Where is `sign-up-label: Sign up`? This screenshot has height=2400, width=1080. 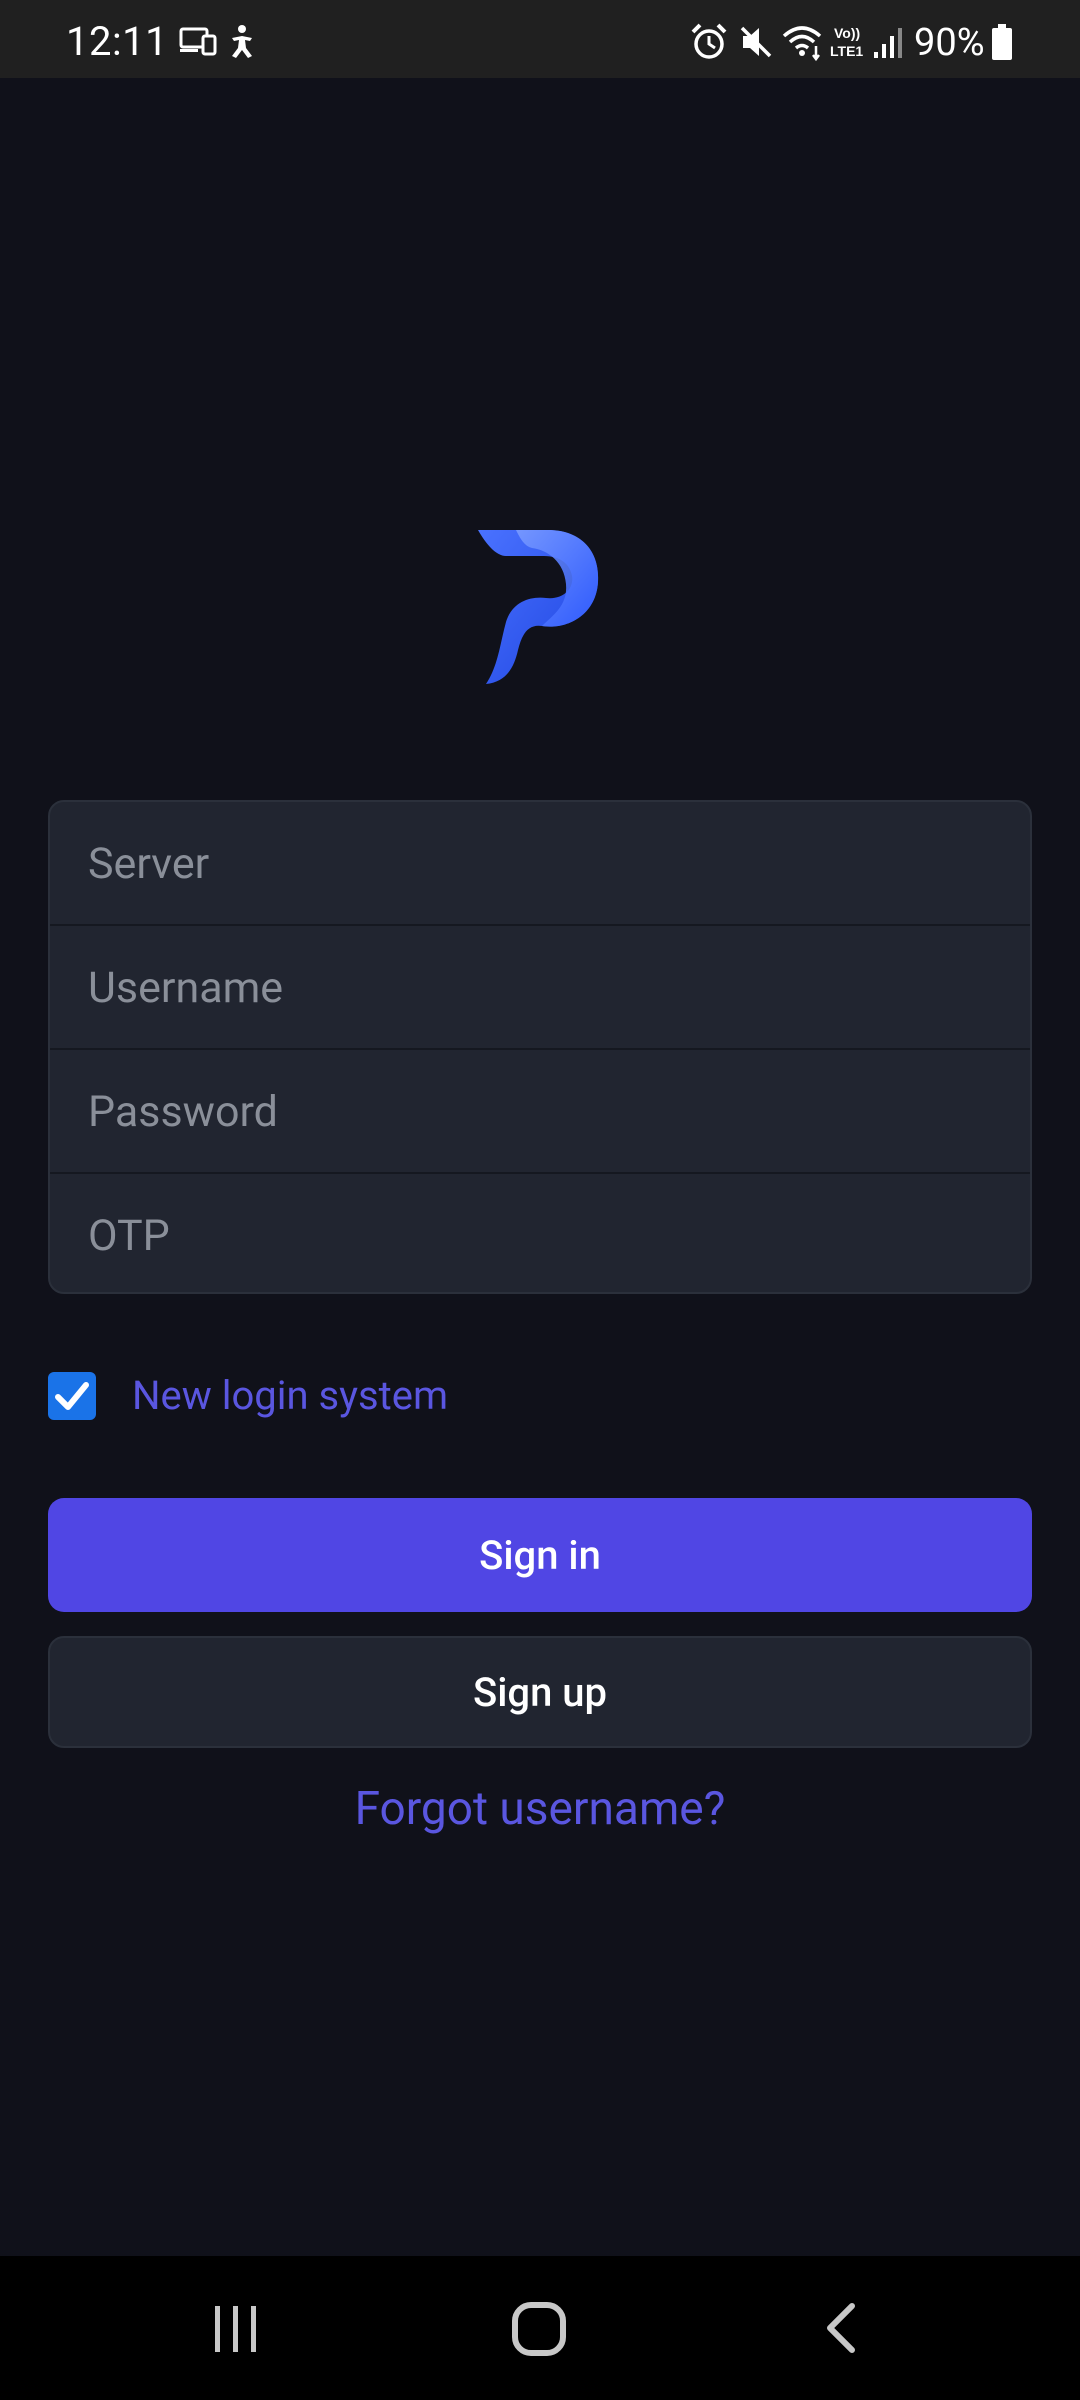 sign-up-label: Sign up is located at coordinates (540, 1692).